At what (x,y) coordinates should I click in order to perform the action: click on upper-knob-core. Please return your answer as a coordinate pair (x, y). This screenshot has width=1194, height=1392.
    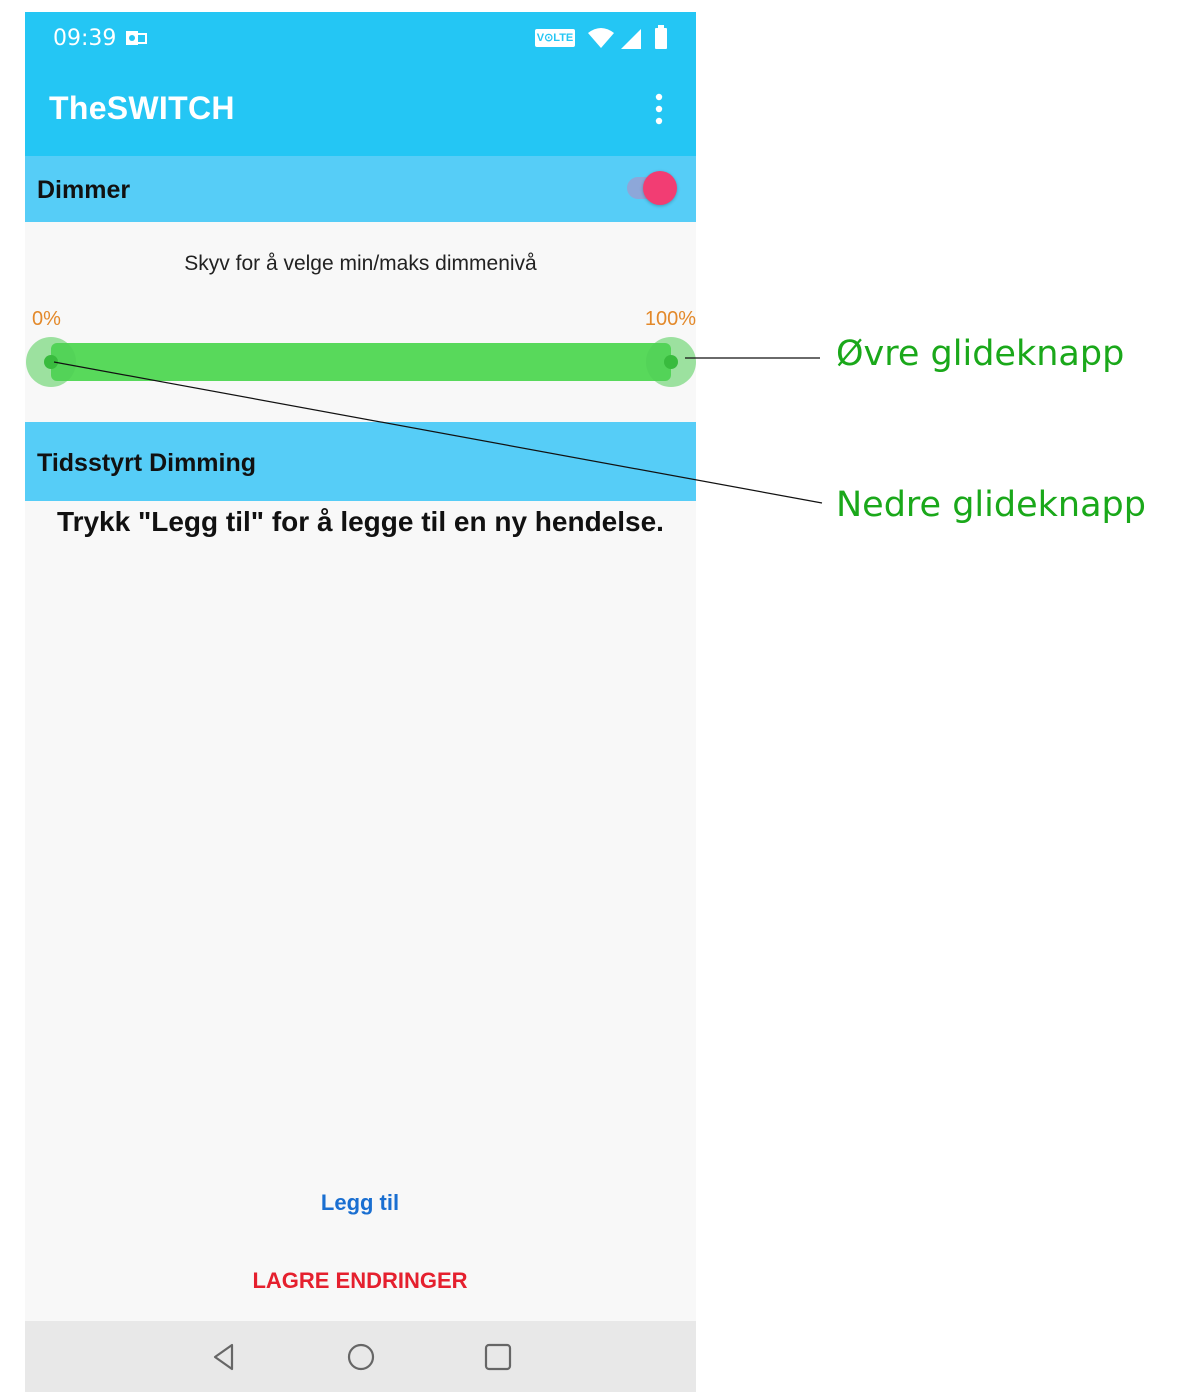
    Looking at the image, I should click on (671, 362).